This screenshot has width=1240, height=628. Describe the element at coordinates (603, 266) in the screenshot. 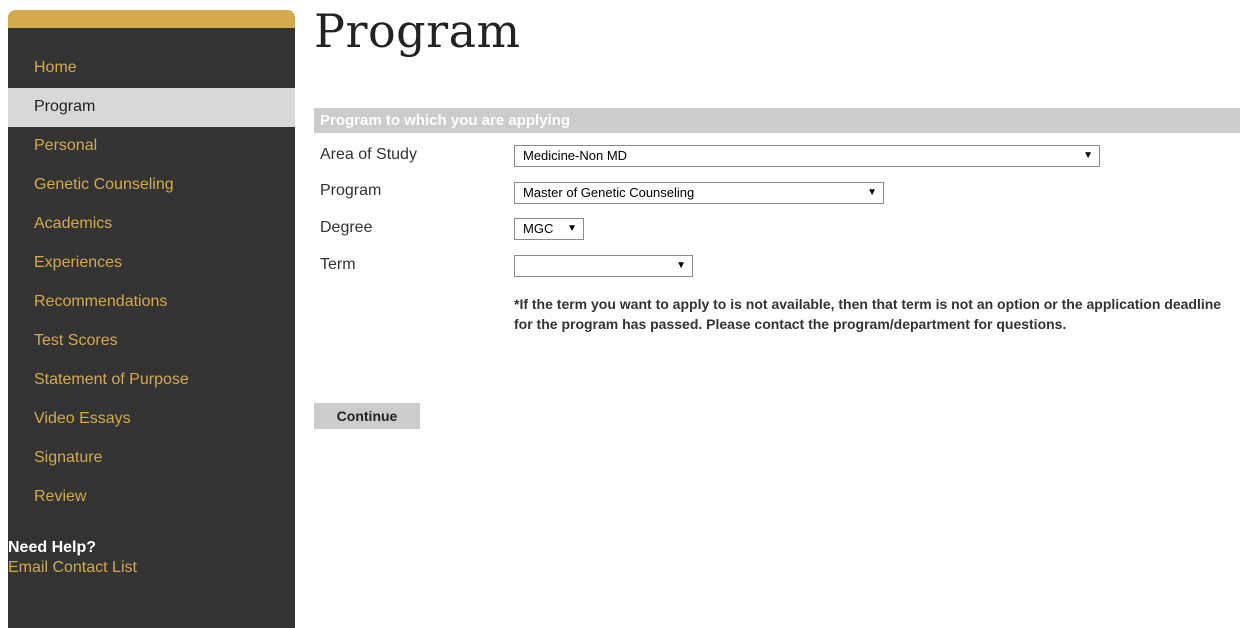

I see `term-select: ▼` at that location.